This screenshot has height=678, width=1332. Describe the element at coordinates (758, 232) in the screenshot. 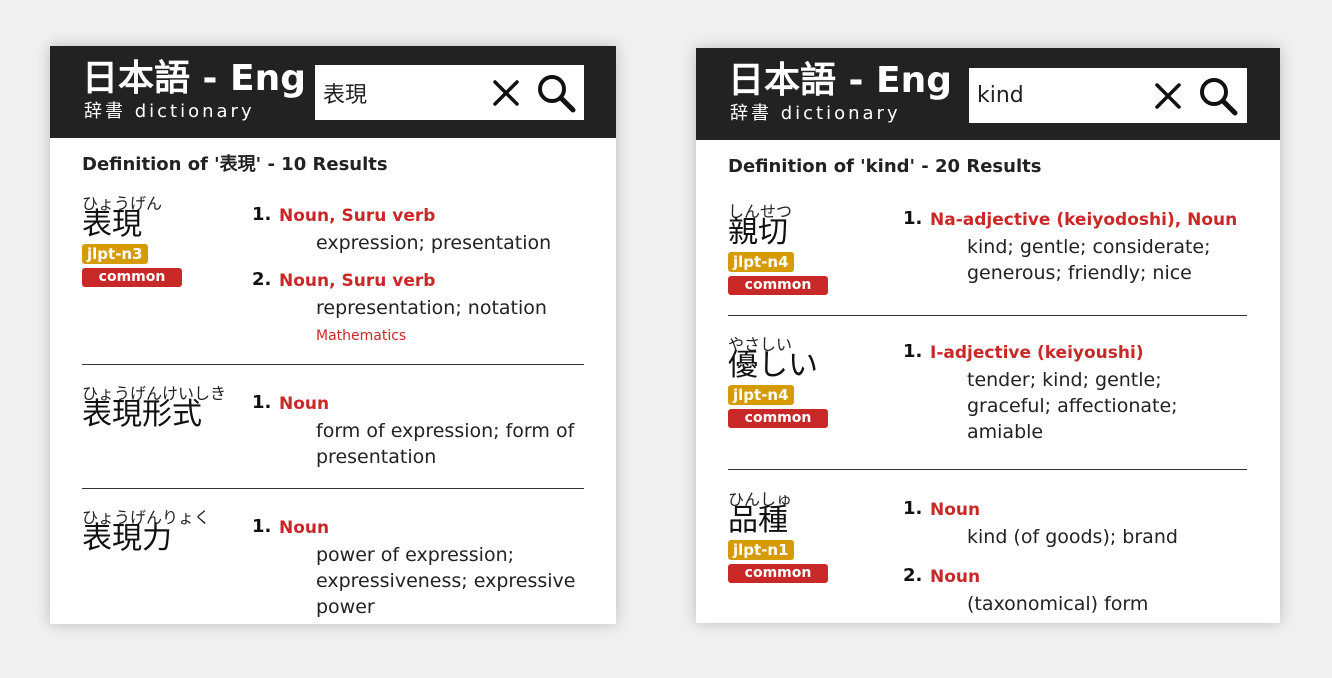

I see `entry-word: 親切` at that location.